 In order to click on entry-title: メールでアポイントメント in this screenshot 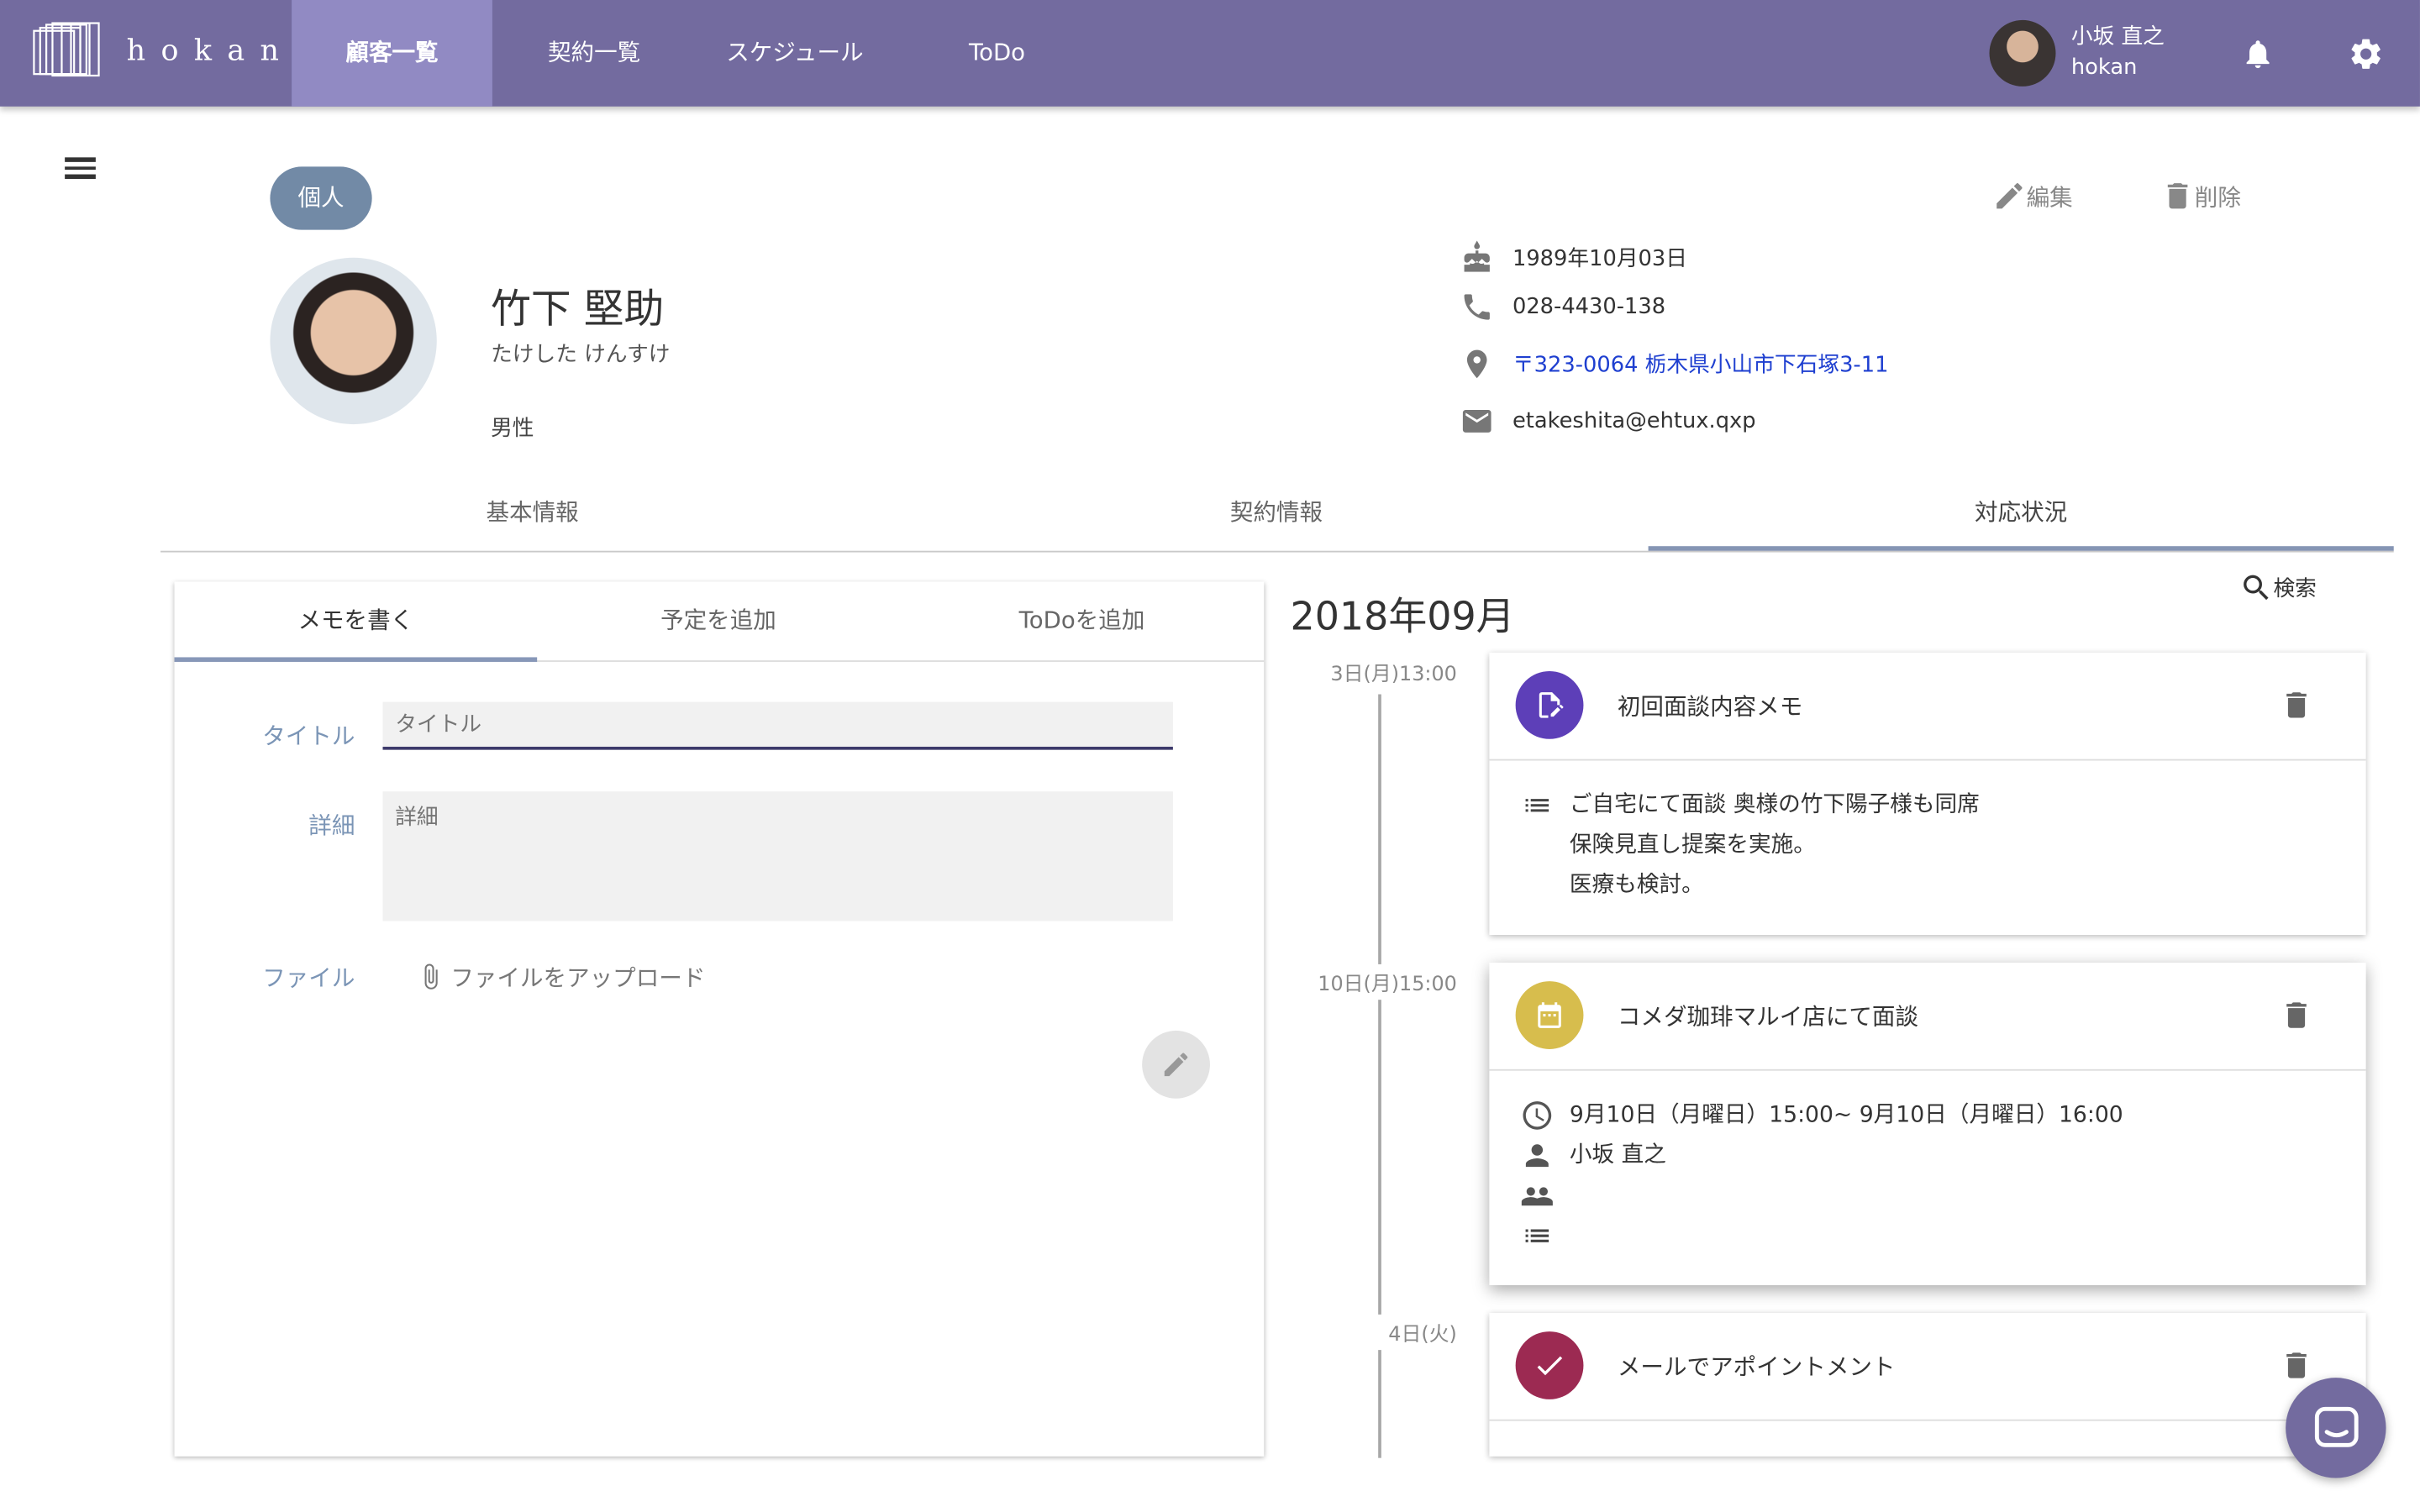, I will do `click(1756, 1366)`.